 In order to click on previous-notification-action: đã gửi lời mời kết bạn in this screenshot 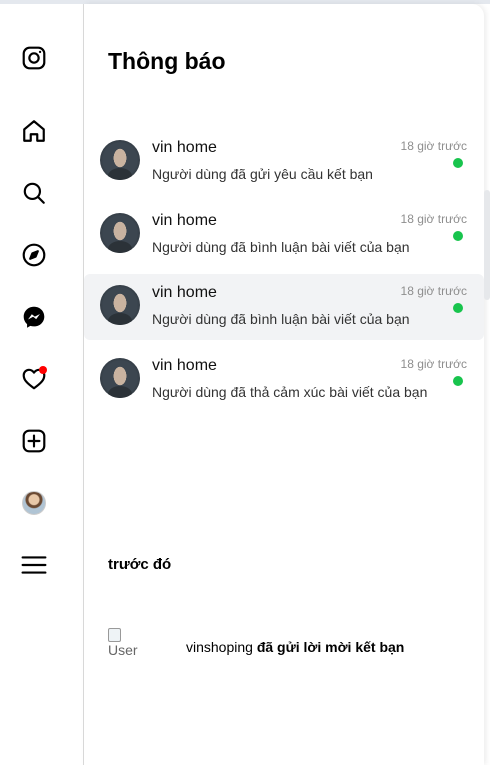, I will do `click(328, 647)`.